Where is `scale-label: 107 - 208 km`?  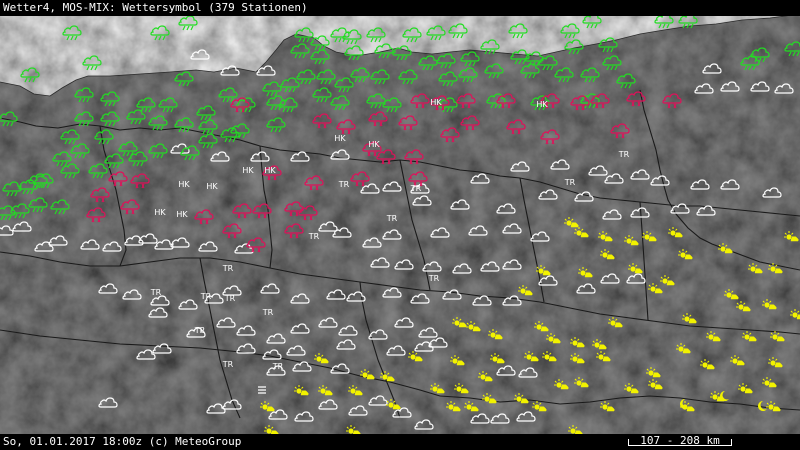
scale-label: 107 - 208 km is located at coordinates (680, 440).